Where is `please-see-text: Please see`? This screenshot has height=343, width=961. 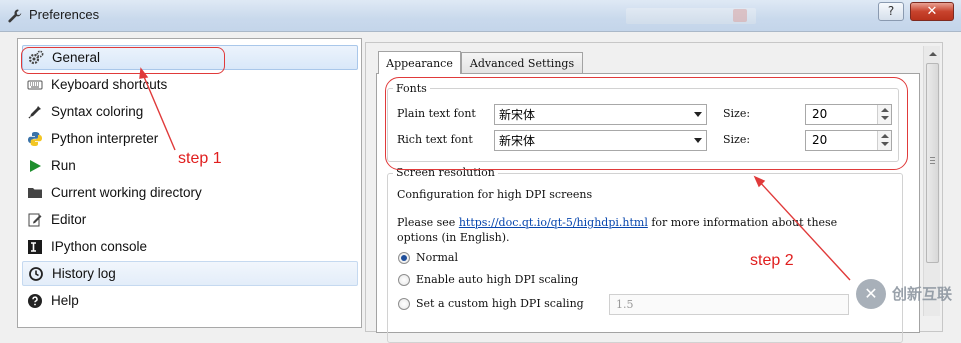
please-see-text: Please see is located at coordinates (426, 222).